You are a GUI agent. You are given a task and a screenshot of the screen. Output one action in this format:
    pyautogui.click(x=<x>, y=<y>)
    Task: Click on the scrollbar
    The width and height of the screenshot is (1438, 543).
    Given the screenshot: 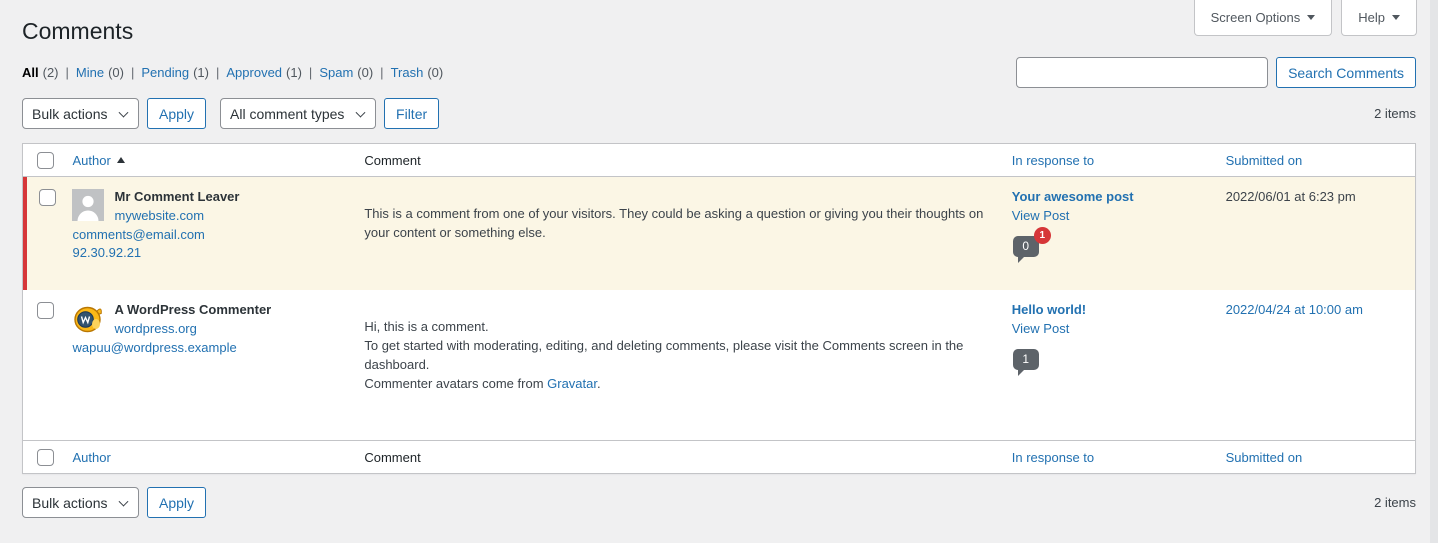 What is the action you would take?
    pyautogui.click(x=1434, y=271)
    